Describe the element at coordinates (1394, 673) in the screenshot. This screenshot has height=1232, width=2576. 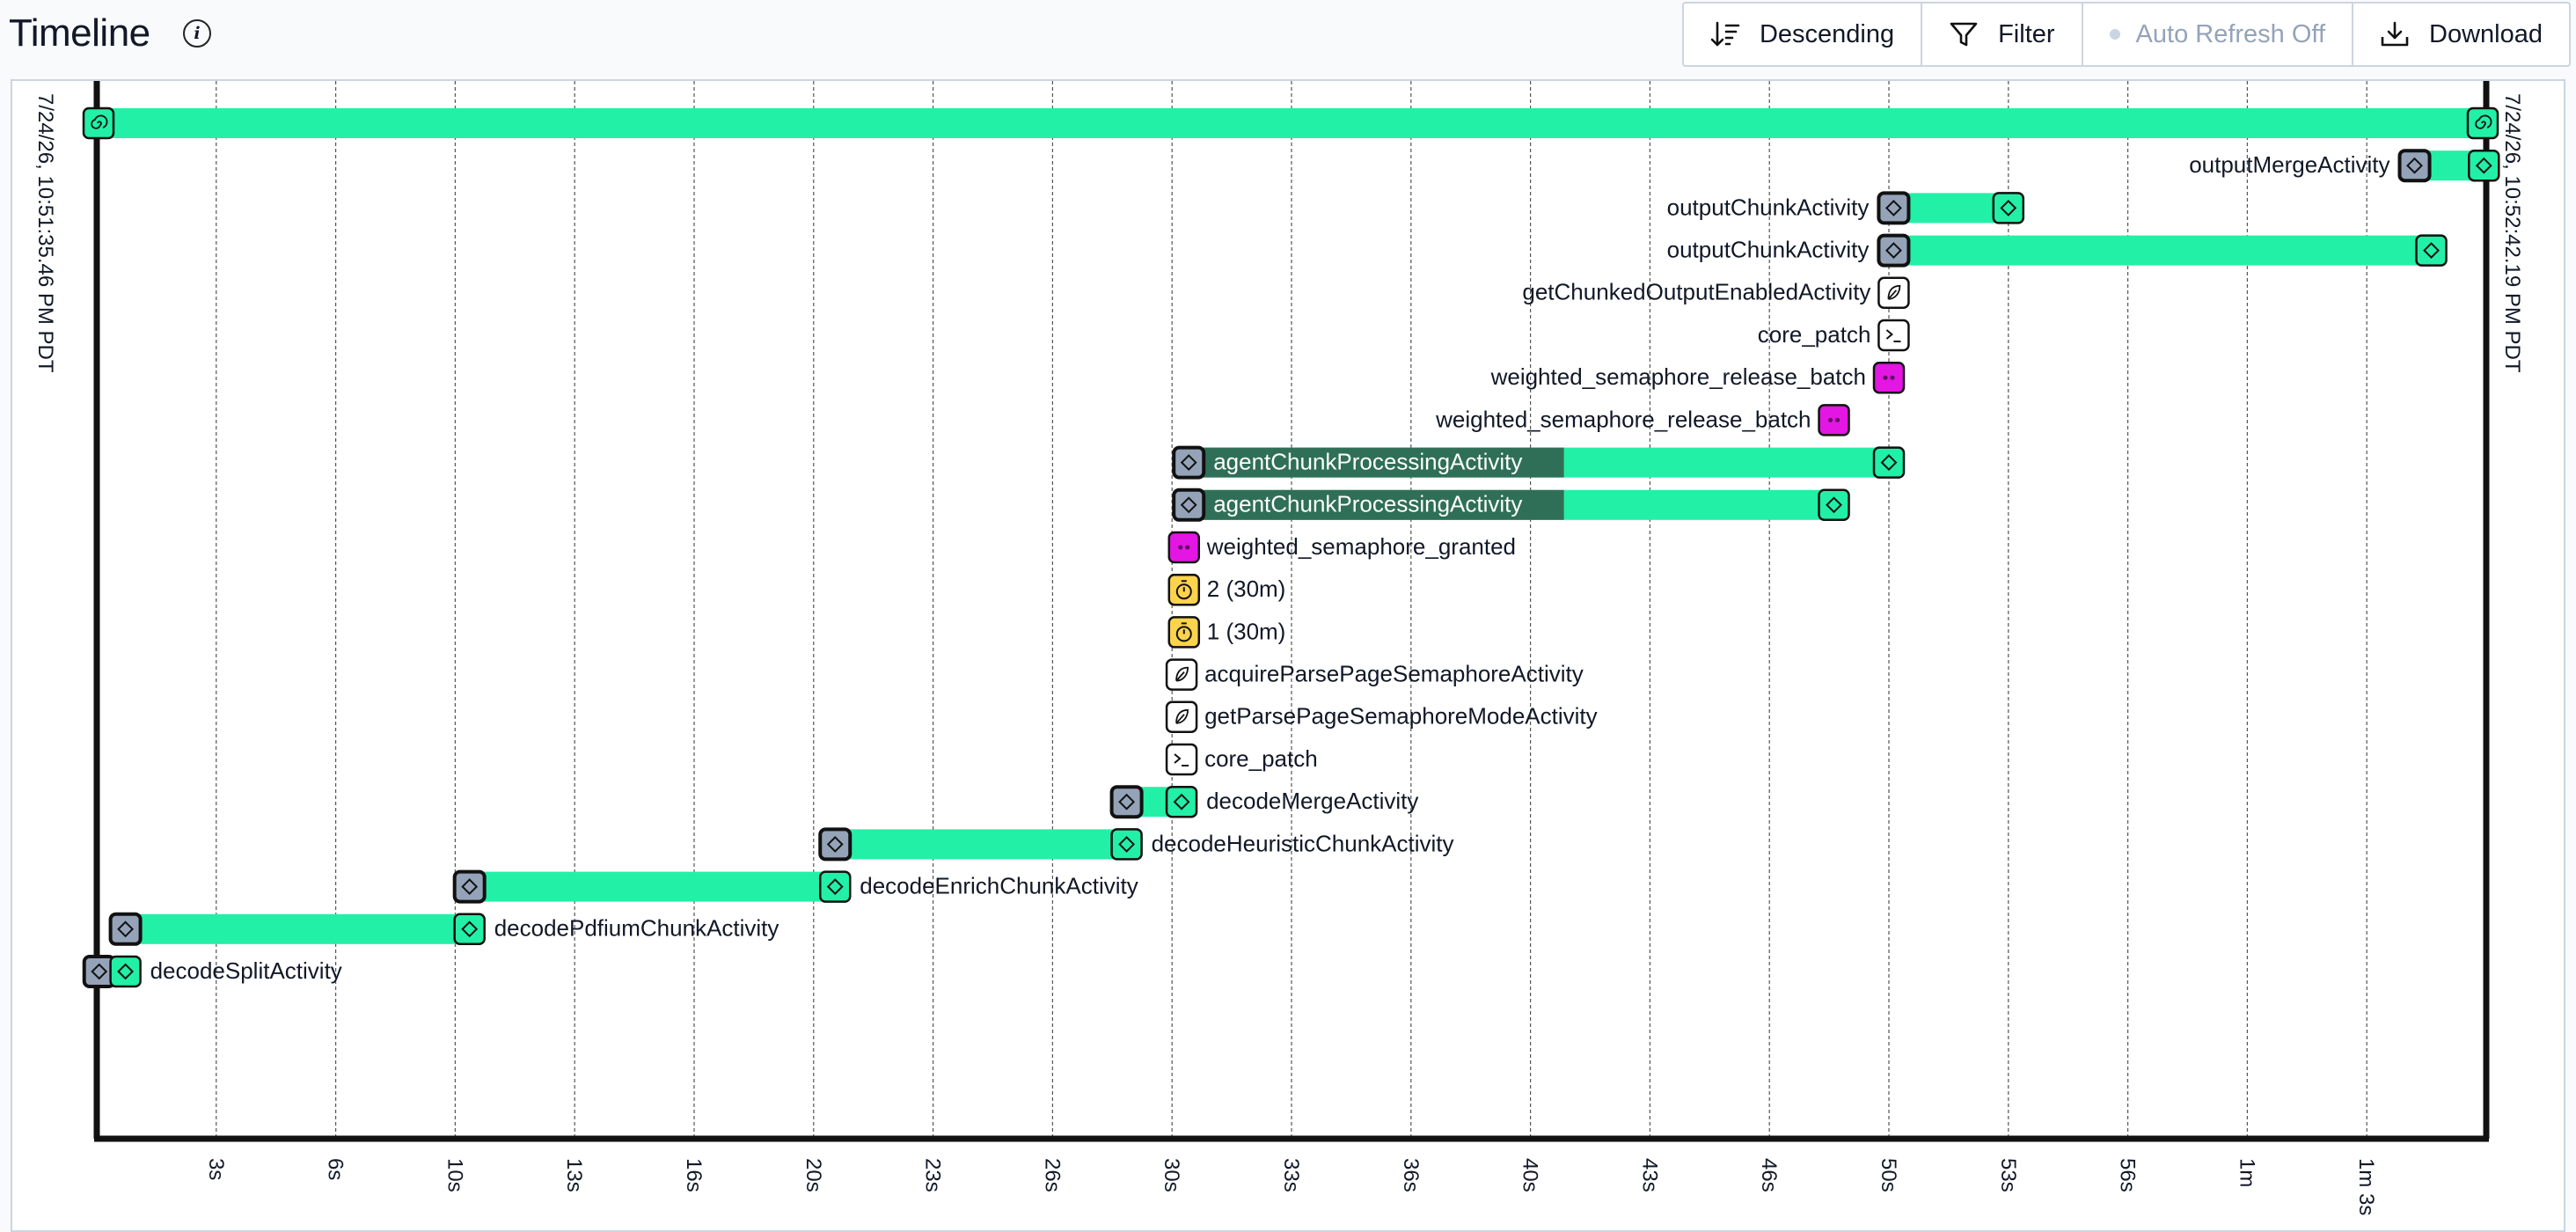
I see `local-label: acquireParsePageSemaphoreActivity` at that location.